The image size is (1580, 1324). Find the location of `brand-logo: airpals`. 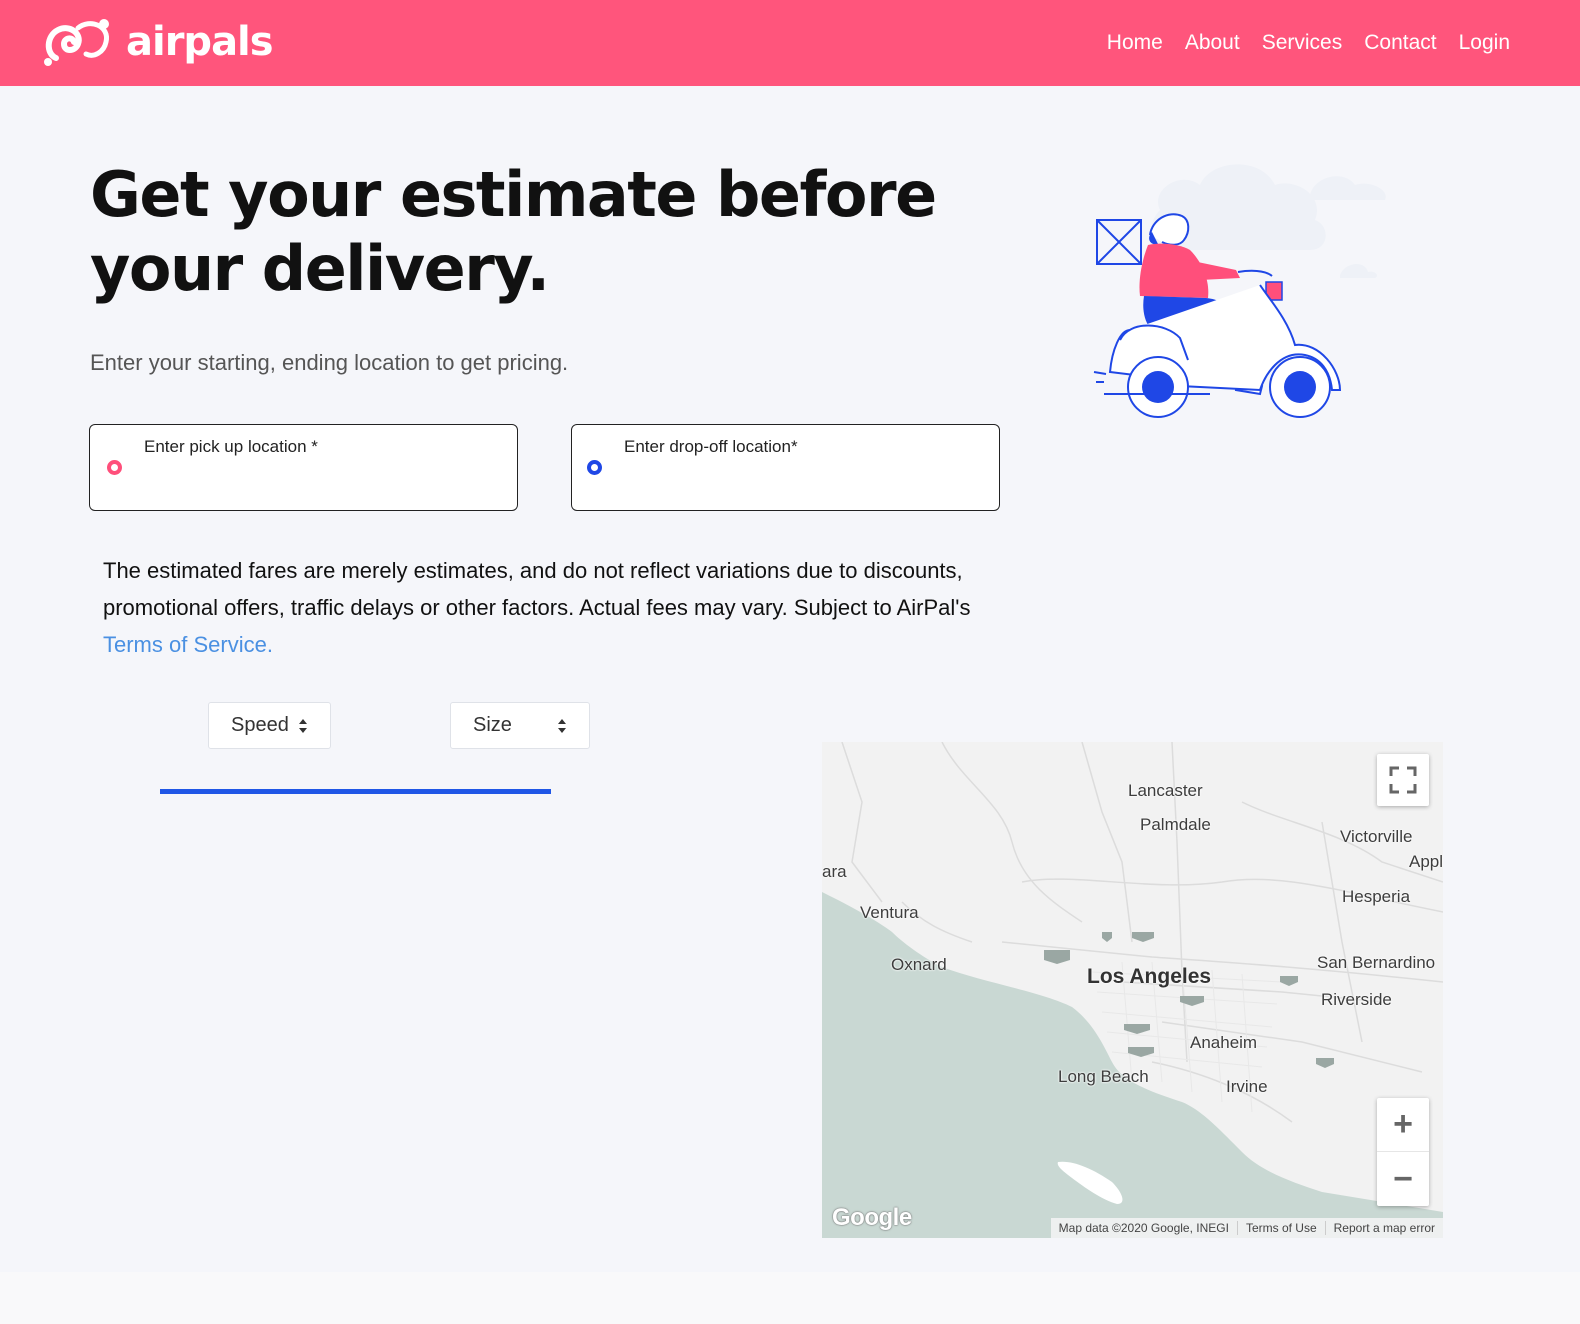

brand-logo: airpals is located at coordinates (158, 42).